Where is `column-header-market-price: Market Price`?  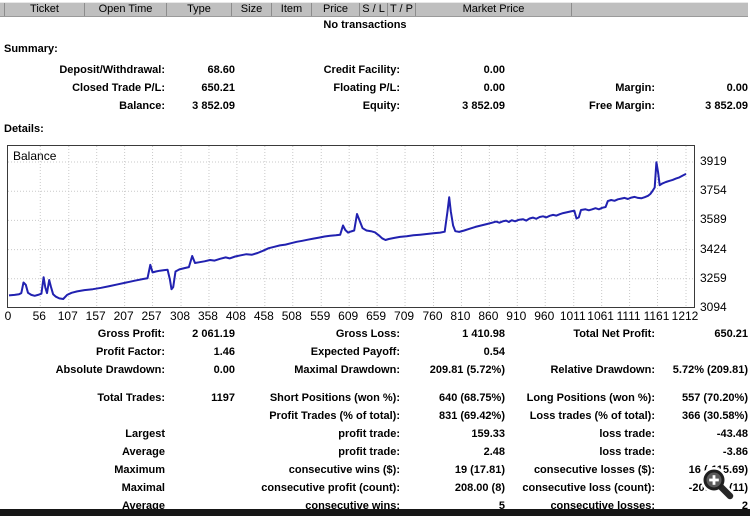 column-header-market-price: Market Price is located at coordinates (494, 9).